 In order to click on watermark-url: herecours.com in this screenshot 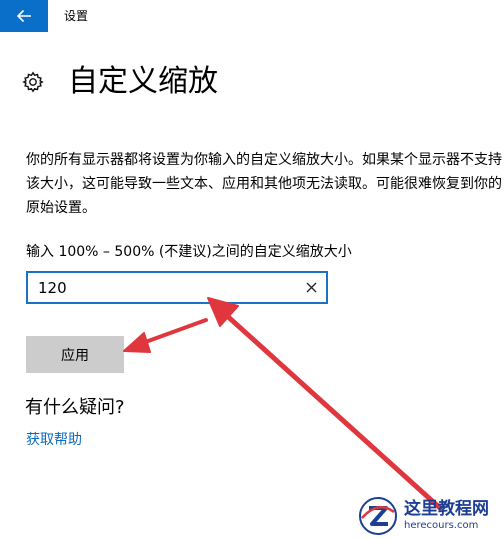, I will do `click(441, 525)`.